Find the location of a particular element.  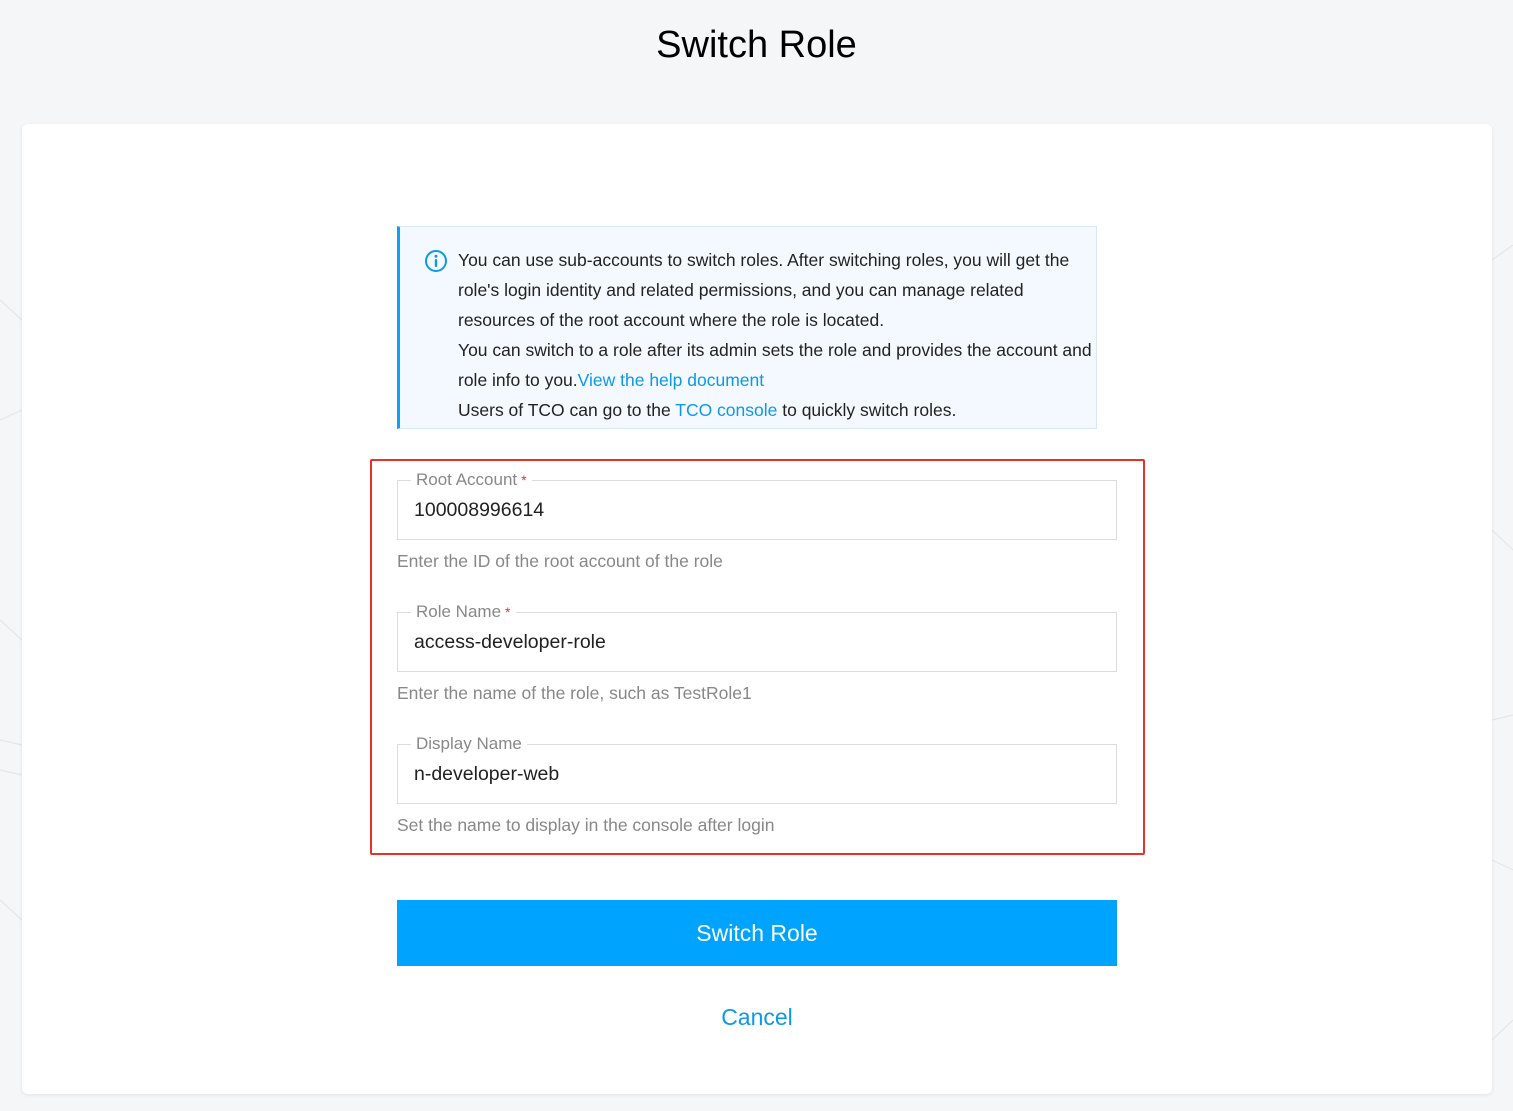

root-account-input is located at coordinates (754, 510).